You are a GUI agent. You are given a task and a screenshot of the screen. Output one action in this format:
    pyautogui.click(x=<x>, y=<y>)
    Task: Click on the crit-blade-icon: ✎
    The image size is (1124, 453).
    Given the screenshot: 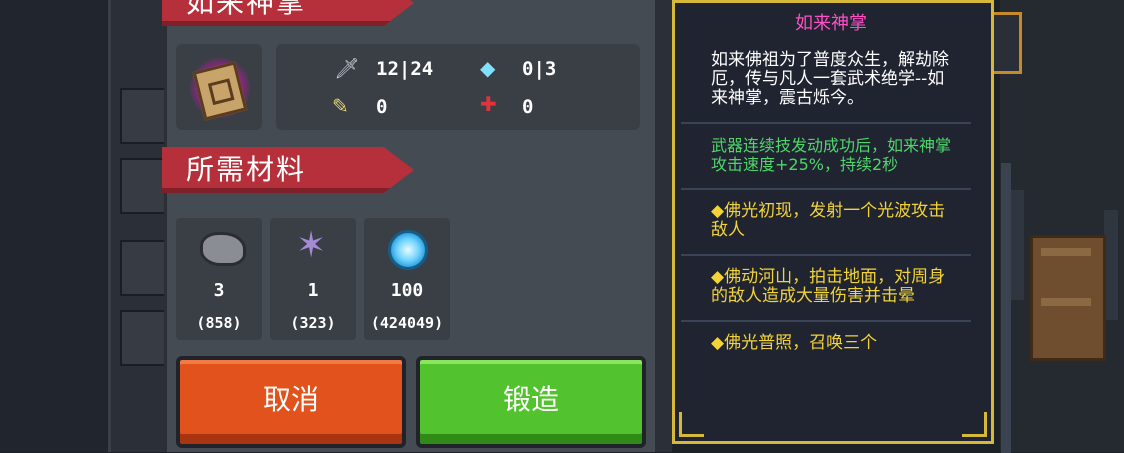 What is the action you would take?
    pyautogui.click(x=340, y=106)
    